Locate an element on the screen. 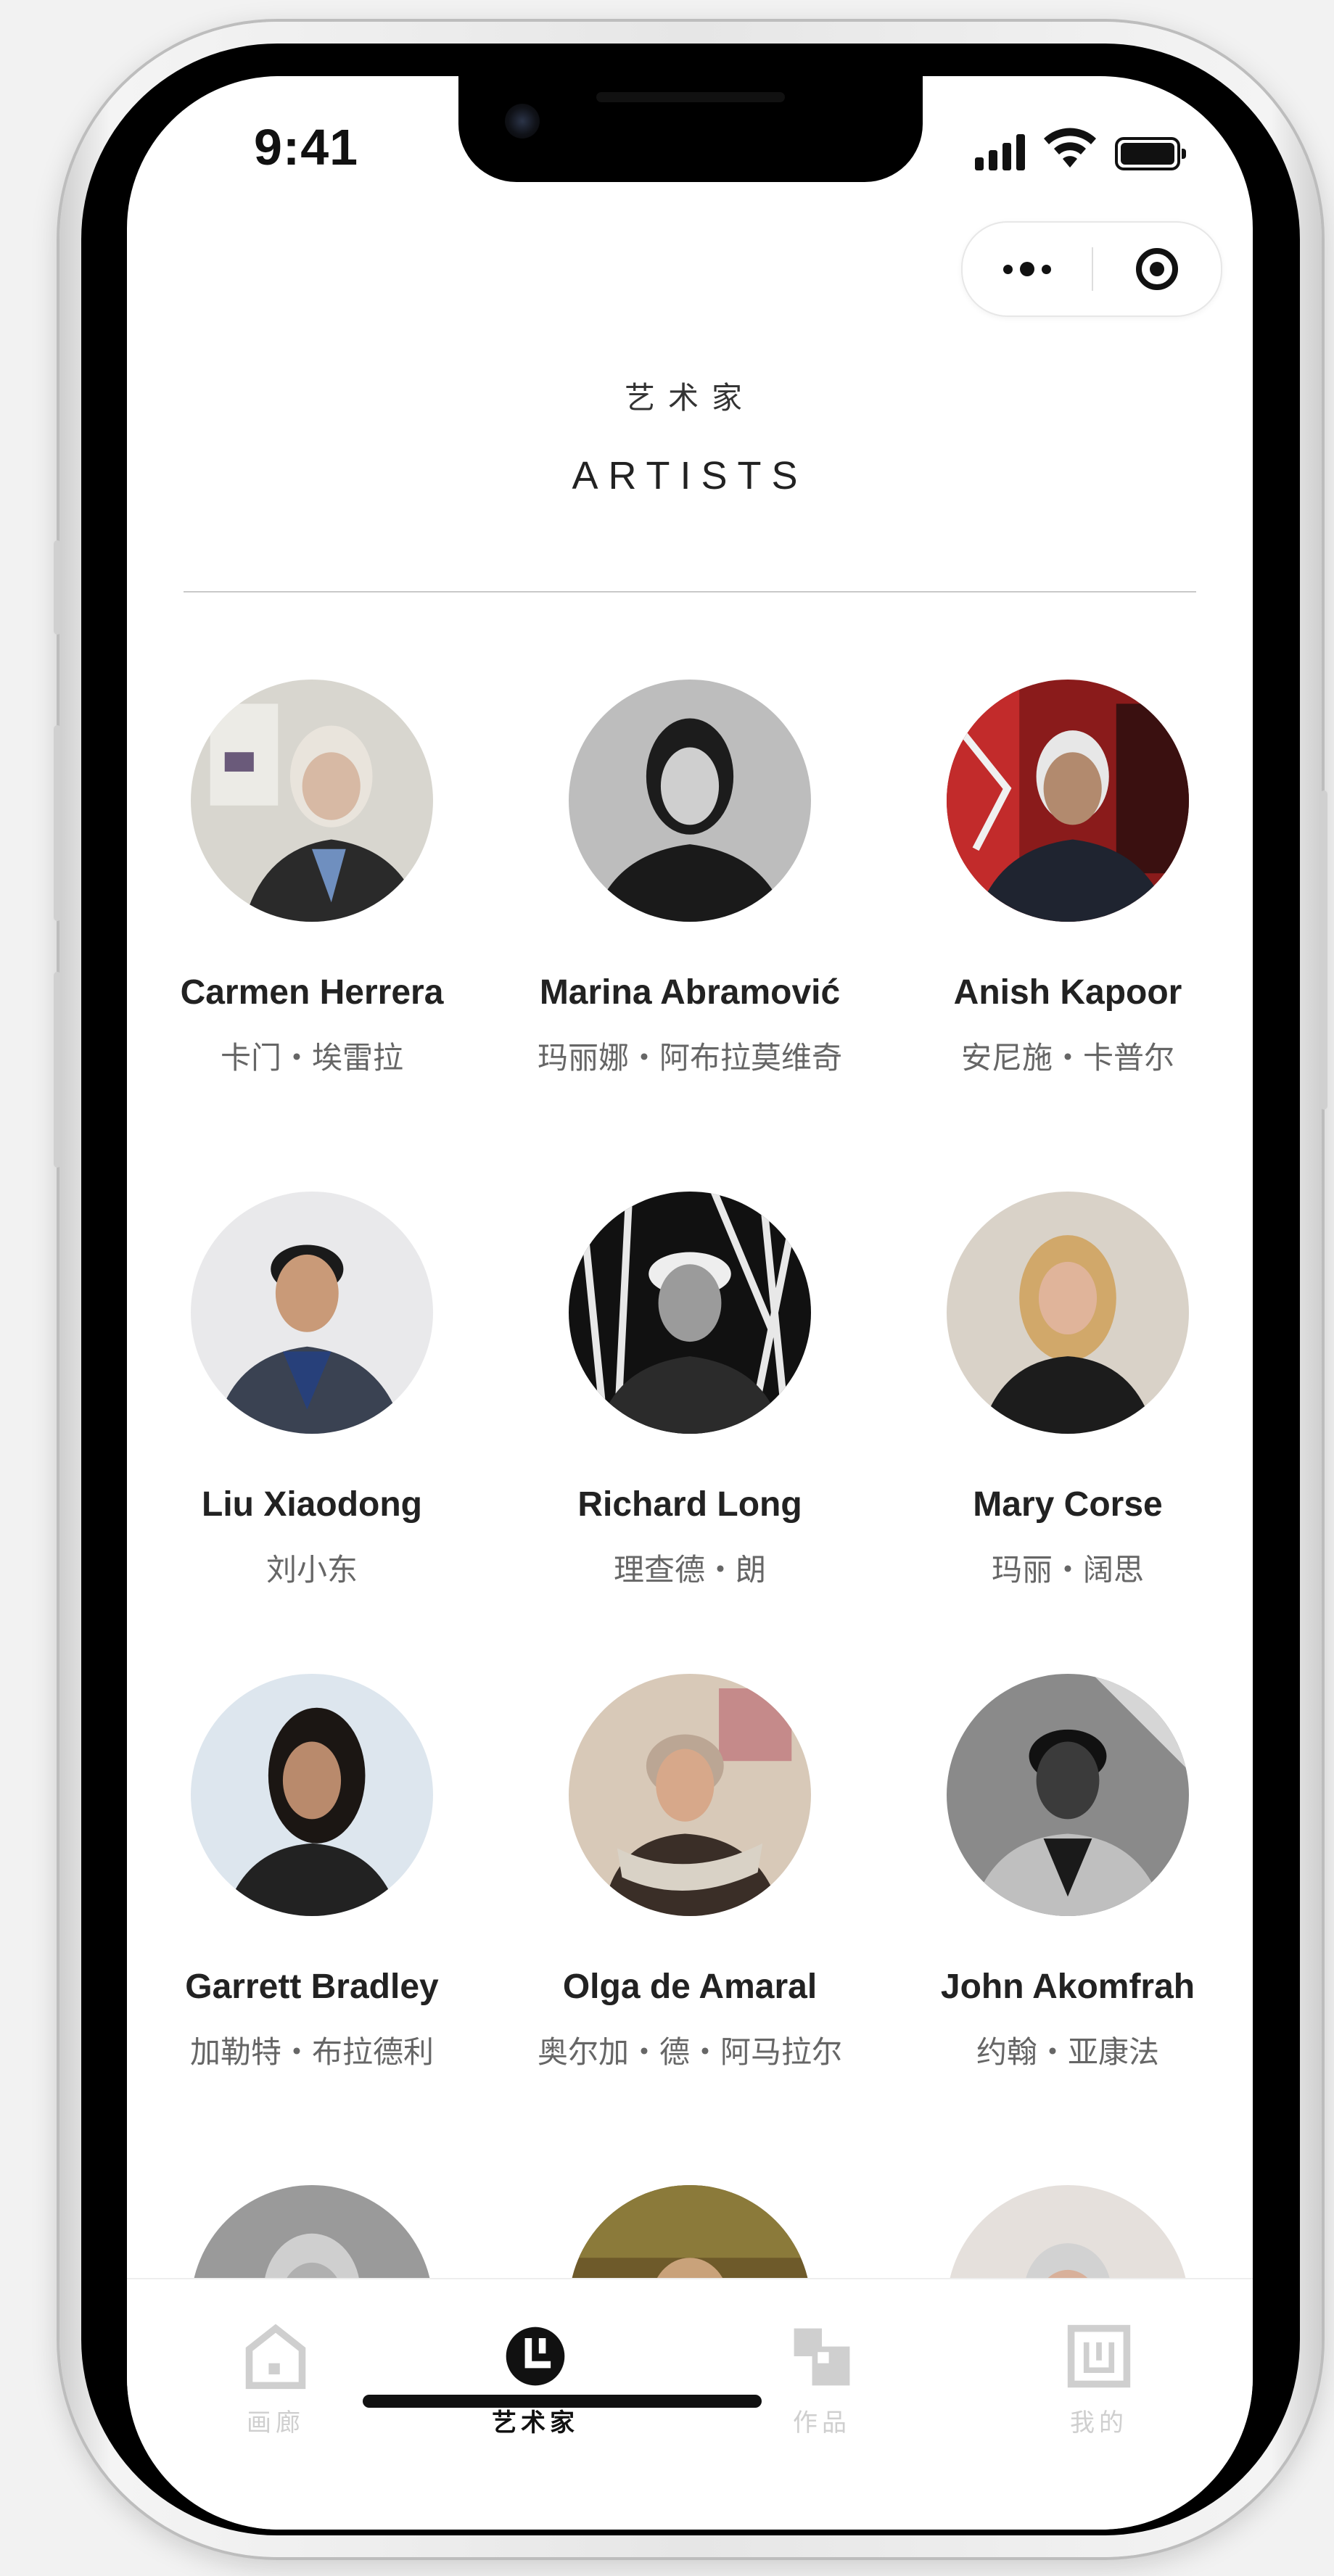 This screenshot has width=1334, height=2576. artist-name-cn: 刘小东 is located at coordinates (311, 1570).